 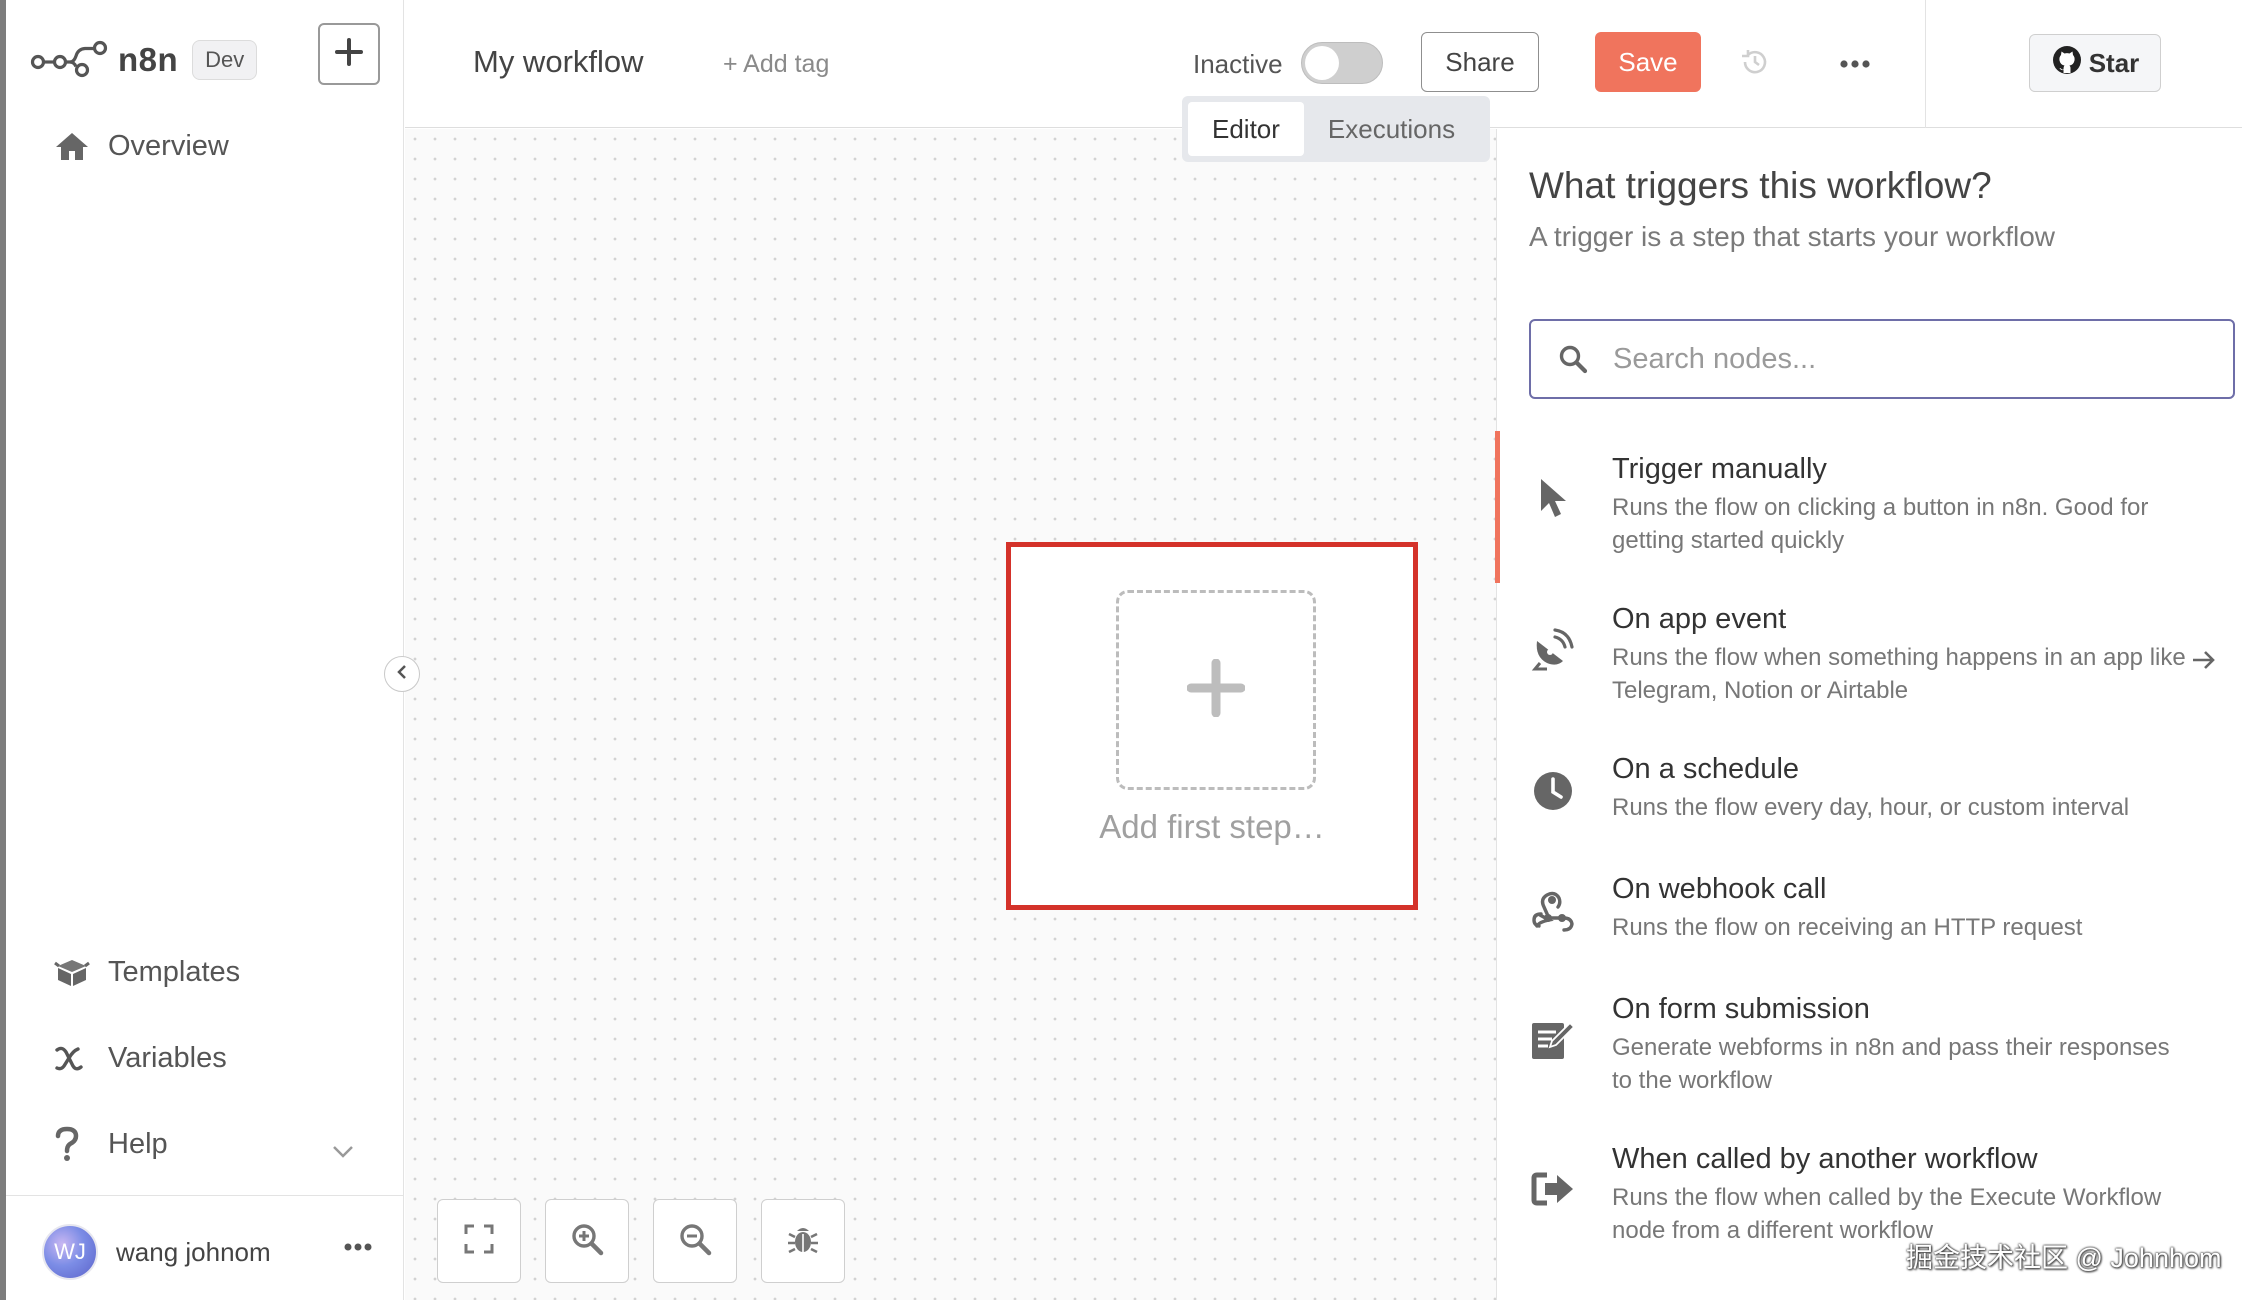 What do you see at coordinates (205, 1195) in the screenshot?
I see `sidebar-divider` at bounding box center [205, 1195].